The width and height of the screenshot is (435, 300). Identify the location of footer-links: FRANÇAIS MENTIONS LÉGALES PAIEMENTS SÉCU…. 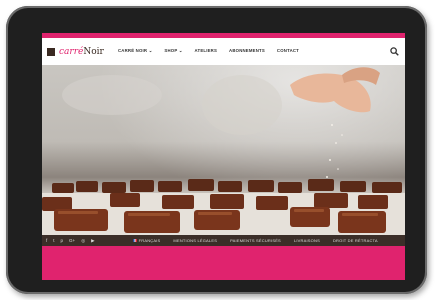
(255, 240).